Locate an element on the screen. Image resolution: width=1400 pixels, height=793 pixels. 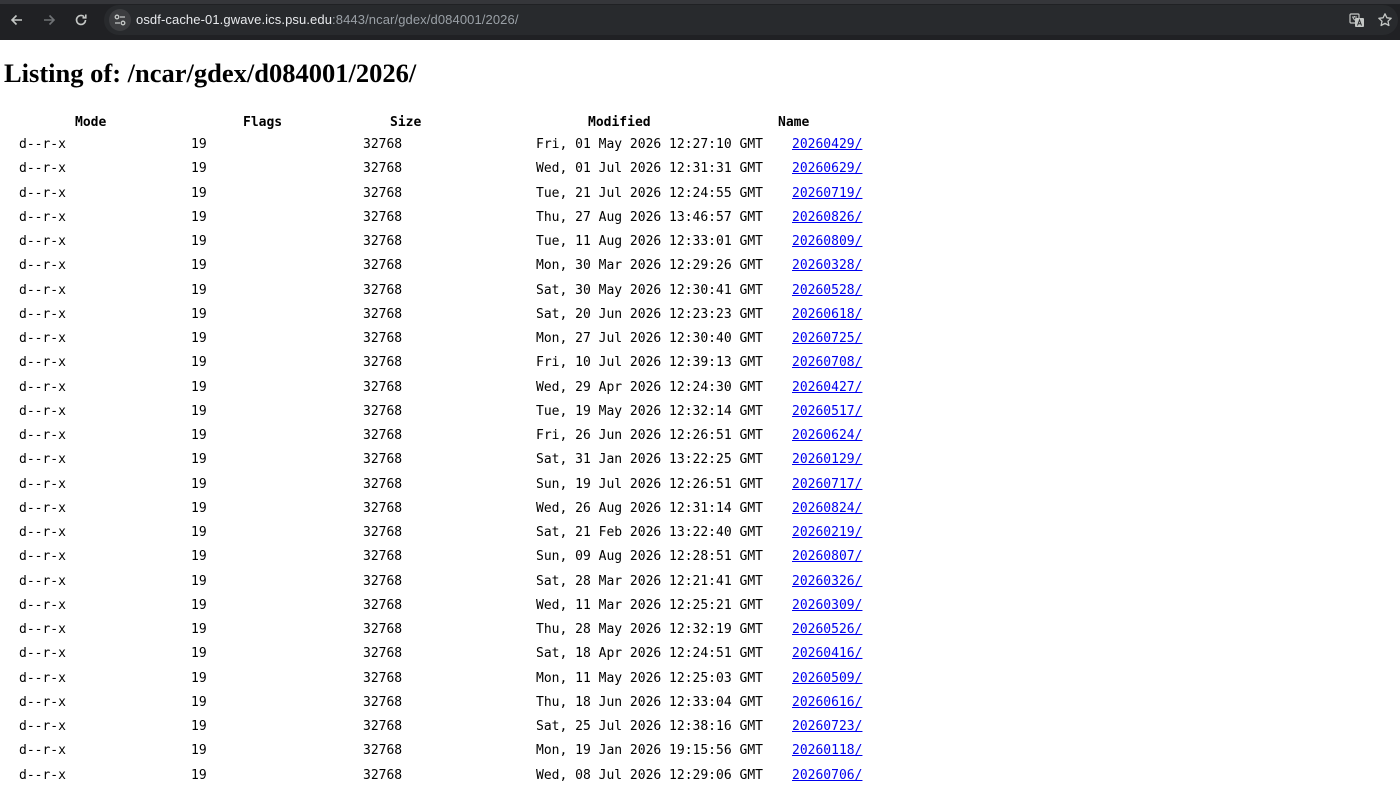
directory-link: 20260719/ is located at coordinates (827, 193).